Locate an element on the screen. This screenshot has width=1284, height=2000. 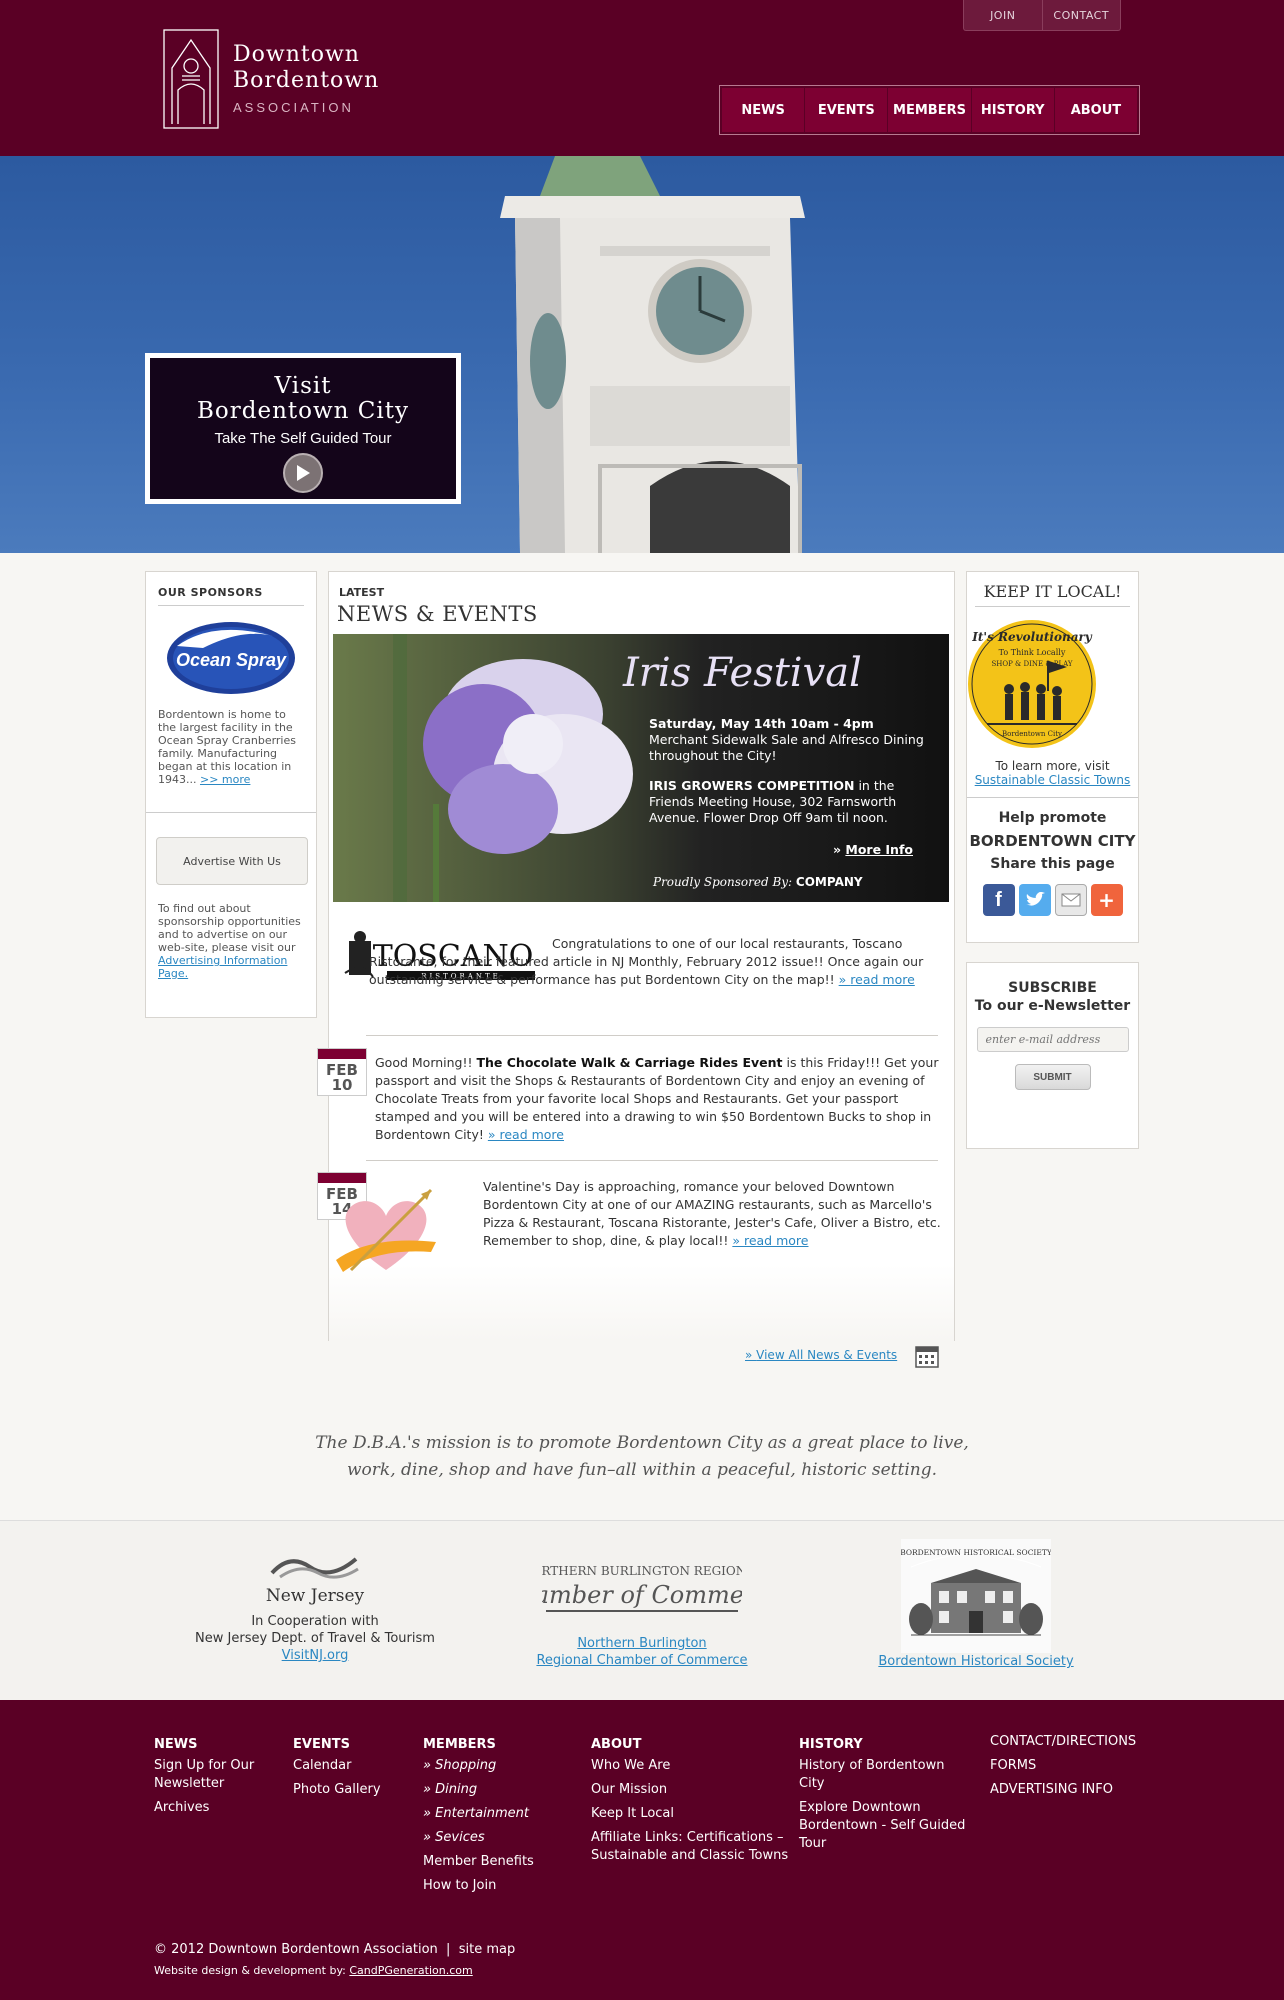
sustainable-classic-towns-link: Sustainable Classic Towns is located at coordinates (1053, 780).